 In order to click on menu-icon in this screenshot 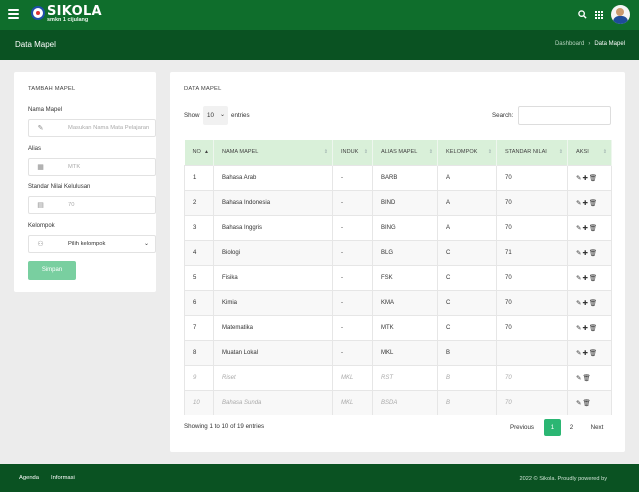, I will do `click(13, 14)`.